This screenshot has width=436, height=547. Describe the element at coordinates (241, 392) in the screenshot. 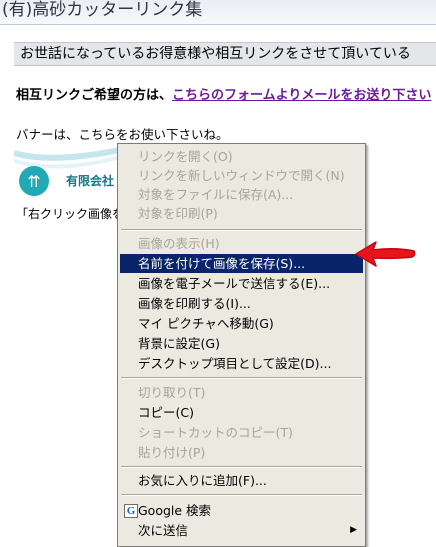

I see `menu-cut: 切り取り(T)` at that location.